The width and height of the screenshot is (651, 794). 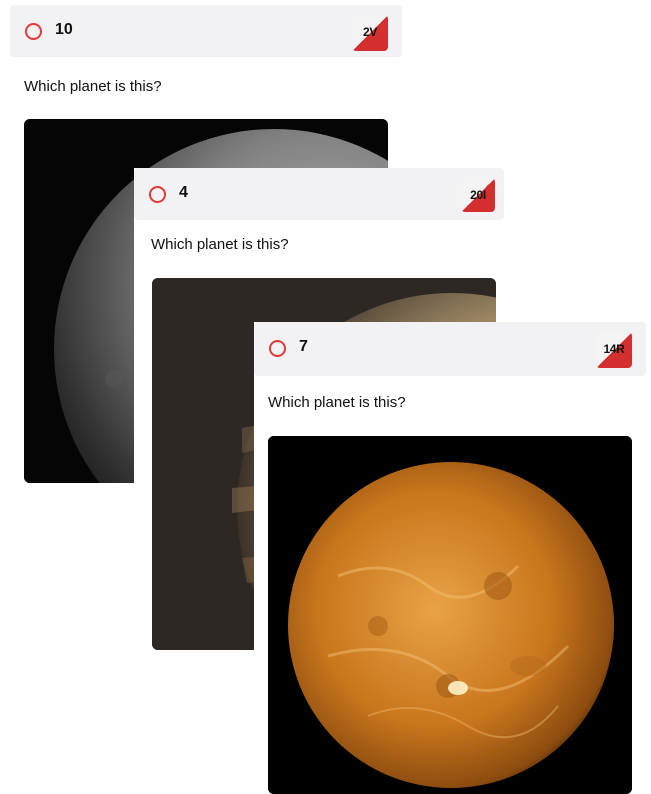 I want to click on card-number: 7, so click(x=303, y=346).